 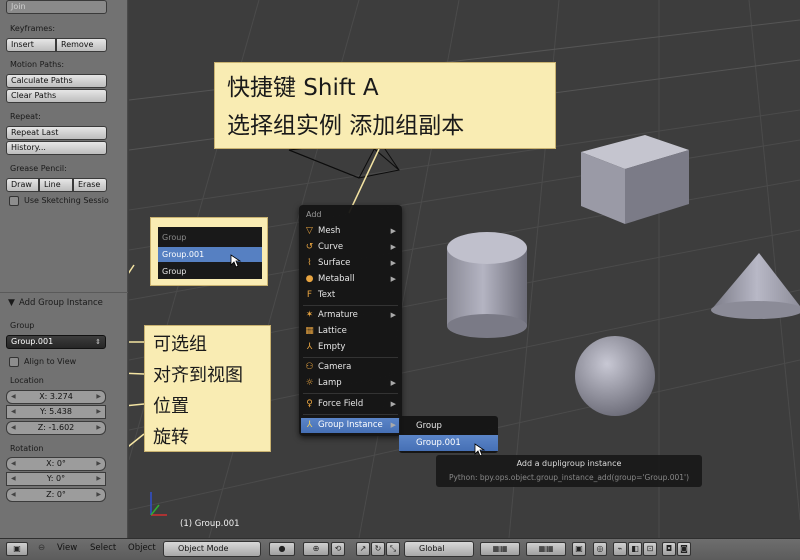 What do you see at coordinates (334, 263) in the screenshot?
I see `menu-item-label: Surface` at bounding box center [334, 263].